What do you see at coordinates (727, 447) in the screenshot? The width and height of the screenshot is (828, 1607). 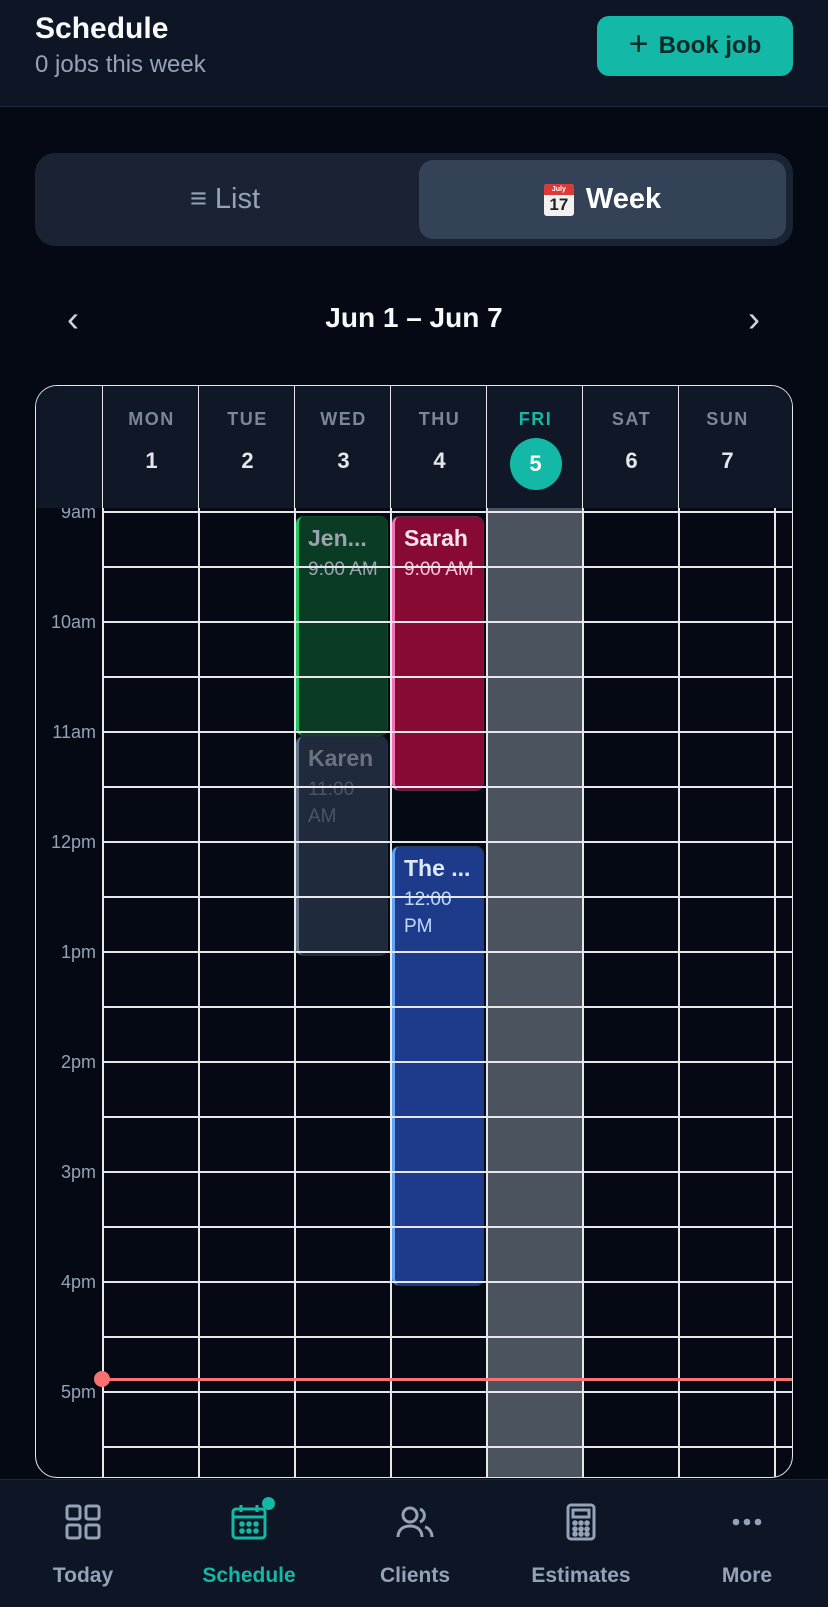 I see `day-column-header: SUN 7` at bounding box center [727, 447].